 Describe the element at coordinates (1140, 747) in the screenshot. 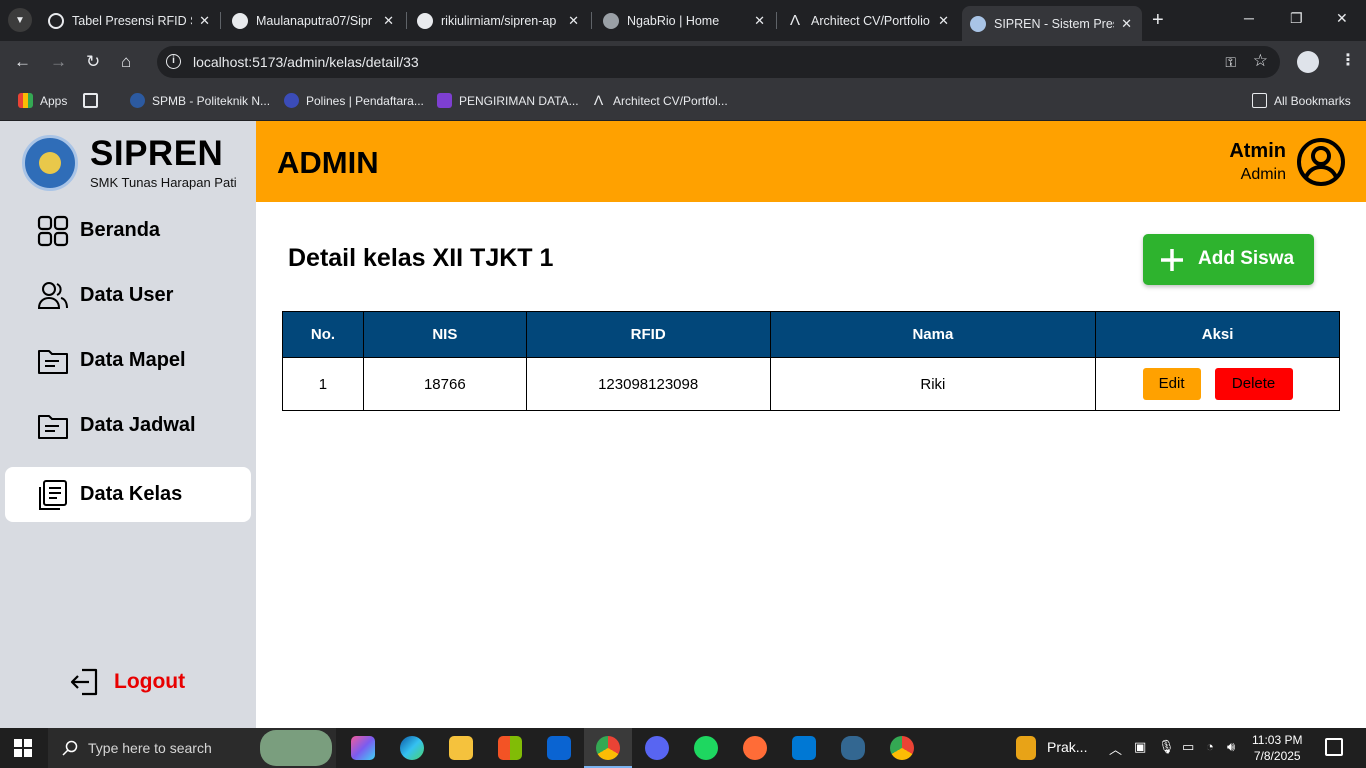

I see `meet-now-icon: ▣` at that location.